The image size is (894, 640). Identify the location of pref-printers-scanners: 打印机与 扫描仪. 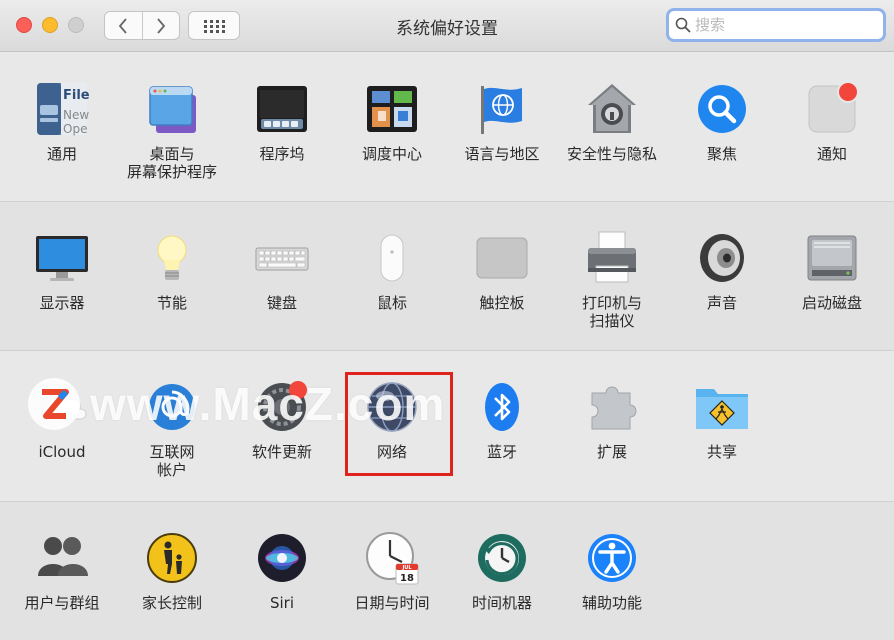
(612, 280).